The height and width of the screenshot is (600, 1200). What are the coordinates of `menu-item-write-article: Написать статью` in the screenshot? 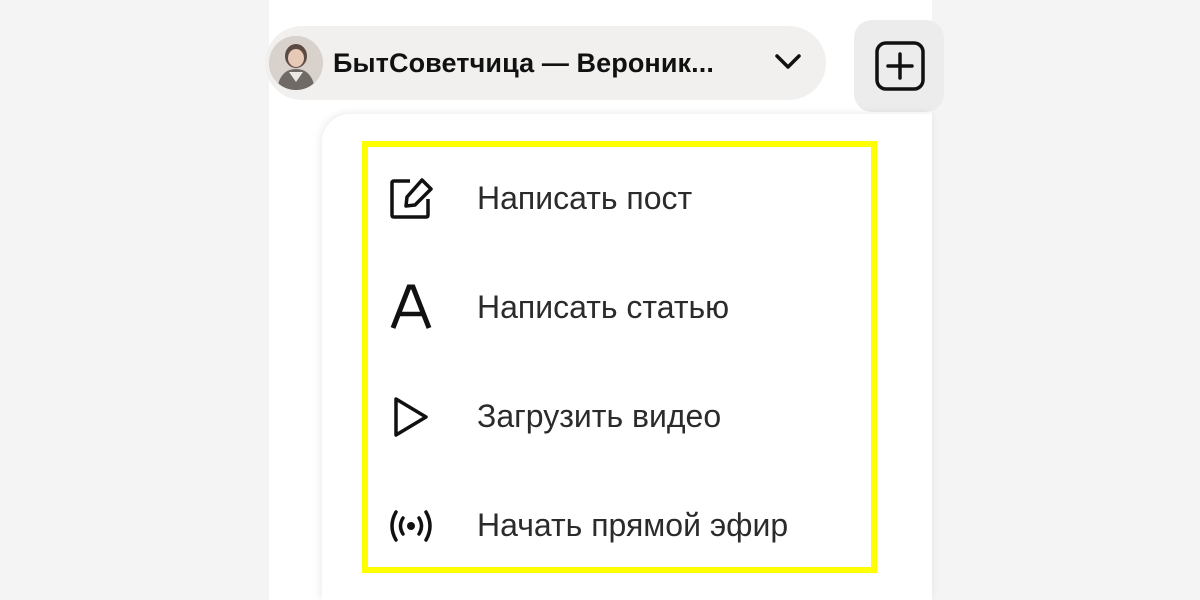 It's located at (620, 306).